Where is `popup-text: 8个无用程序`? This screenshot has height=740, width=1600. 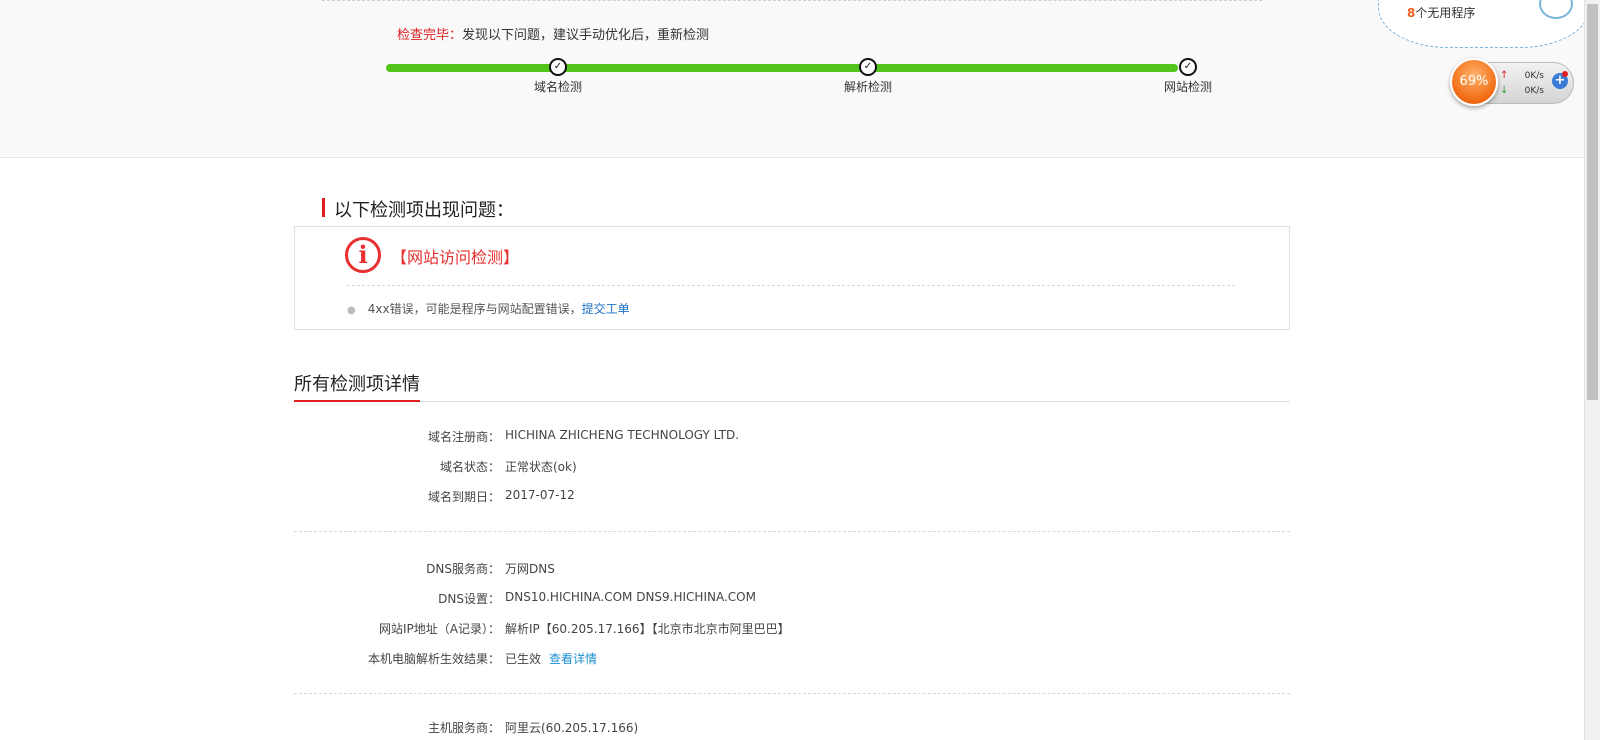 popup-text: 8个无用程序 is located at coordinates (1441, 12).